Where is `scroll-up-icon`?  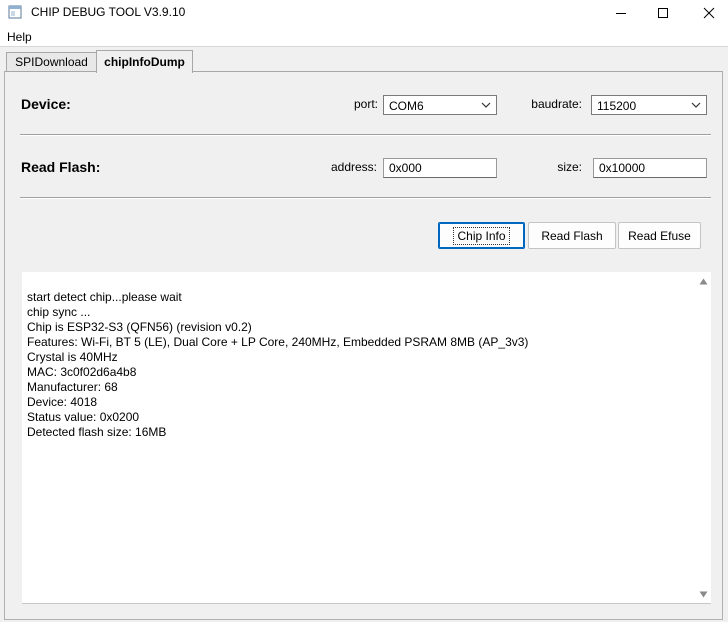 scroll-up-icon is located at coordinates (703, 281).